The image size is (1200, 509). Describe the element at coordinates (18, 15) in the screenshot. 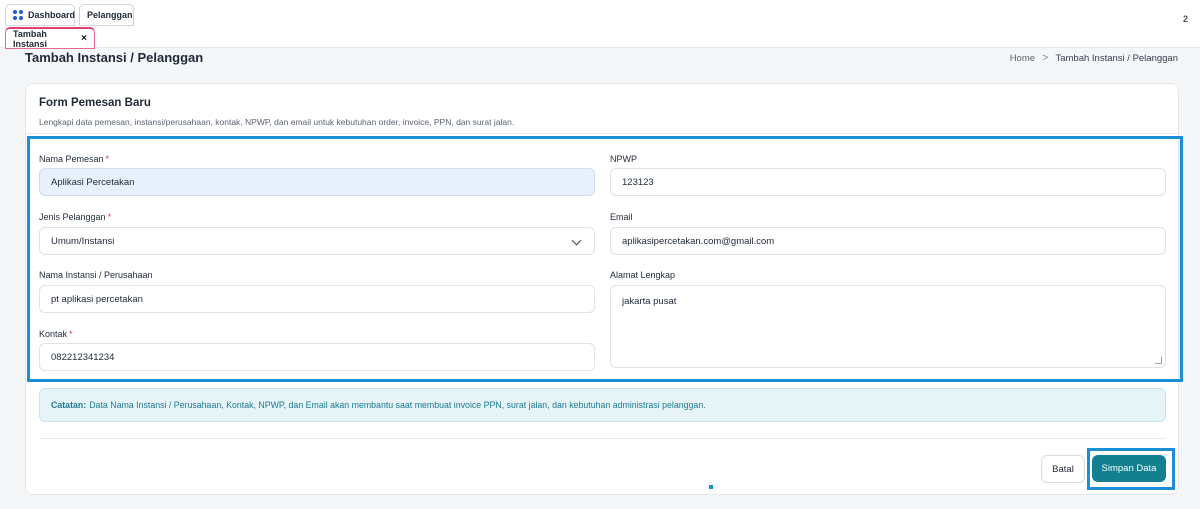

I see `dashboard-grid-icon` at that location.